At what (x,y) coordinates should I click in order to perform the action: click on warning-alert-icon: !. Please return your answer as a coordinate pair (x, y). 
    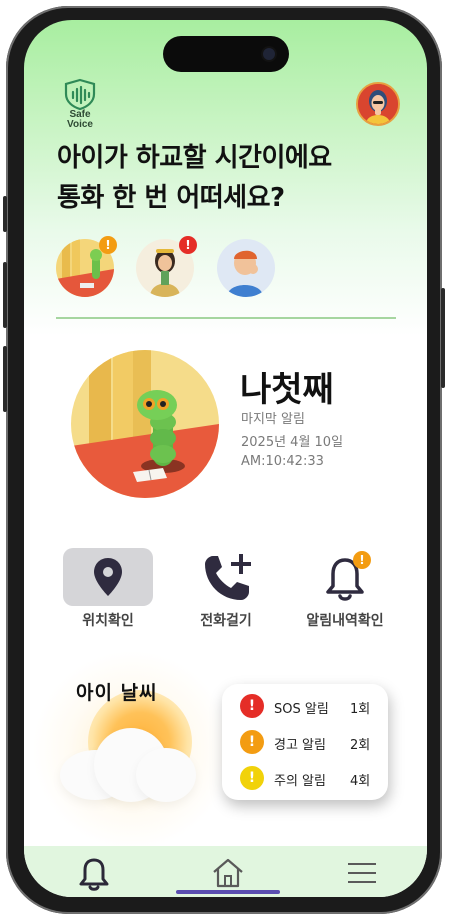
    Looking at the image, I should click on (252, 742).